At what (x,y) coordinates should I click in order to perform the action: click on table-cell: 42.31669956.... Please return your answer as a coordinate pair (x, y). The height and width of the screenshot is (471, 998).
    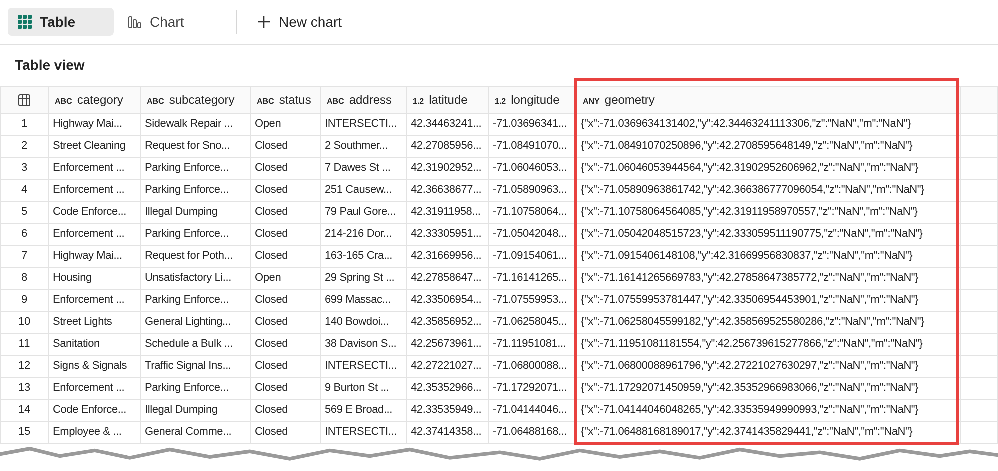
    Looking at the image, I should click on (447, 257).